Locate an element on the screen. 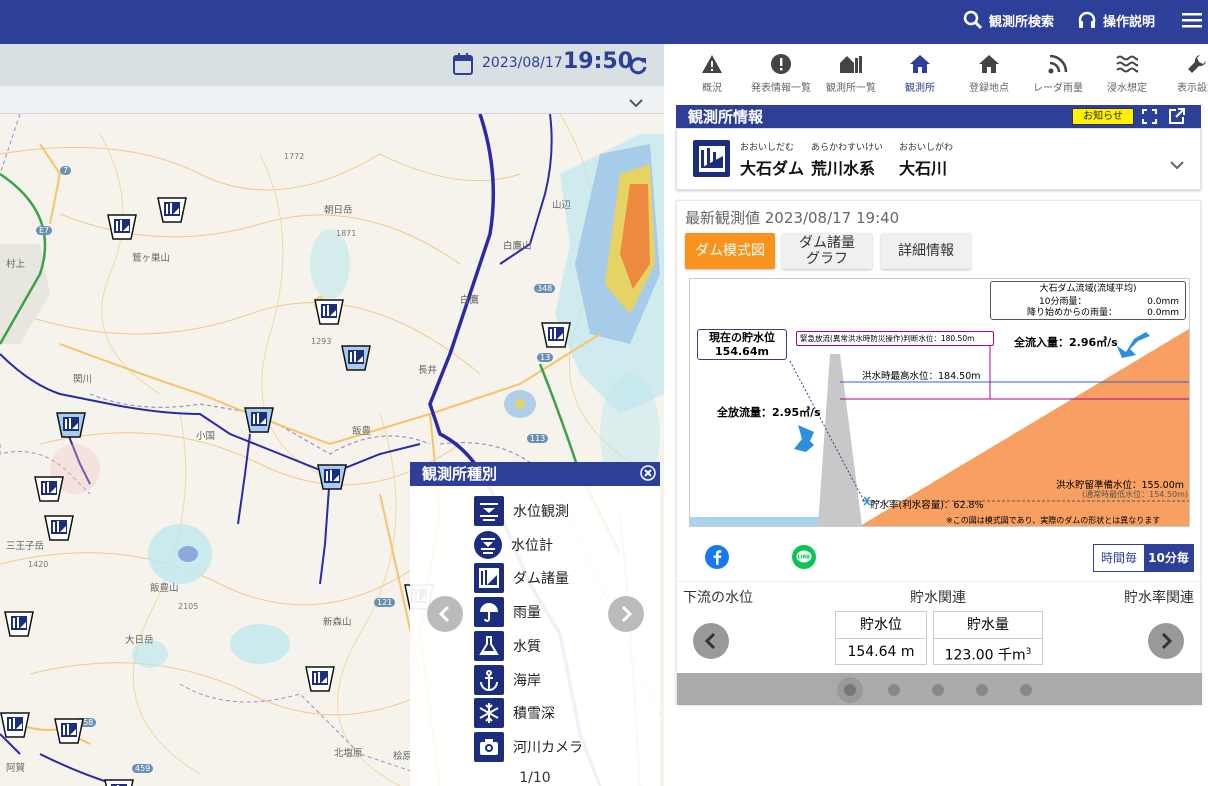 This screenshot has width=1208, height=786. storage-volume-box: 貯水量 123.00 千m3 is located at coordinates (988, 638).